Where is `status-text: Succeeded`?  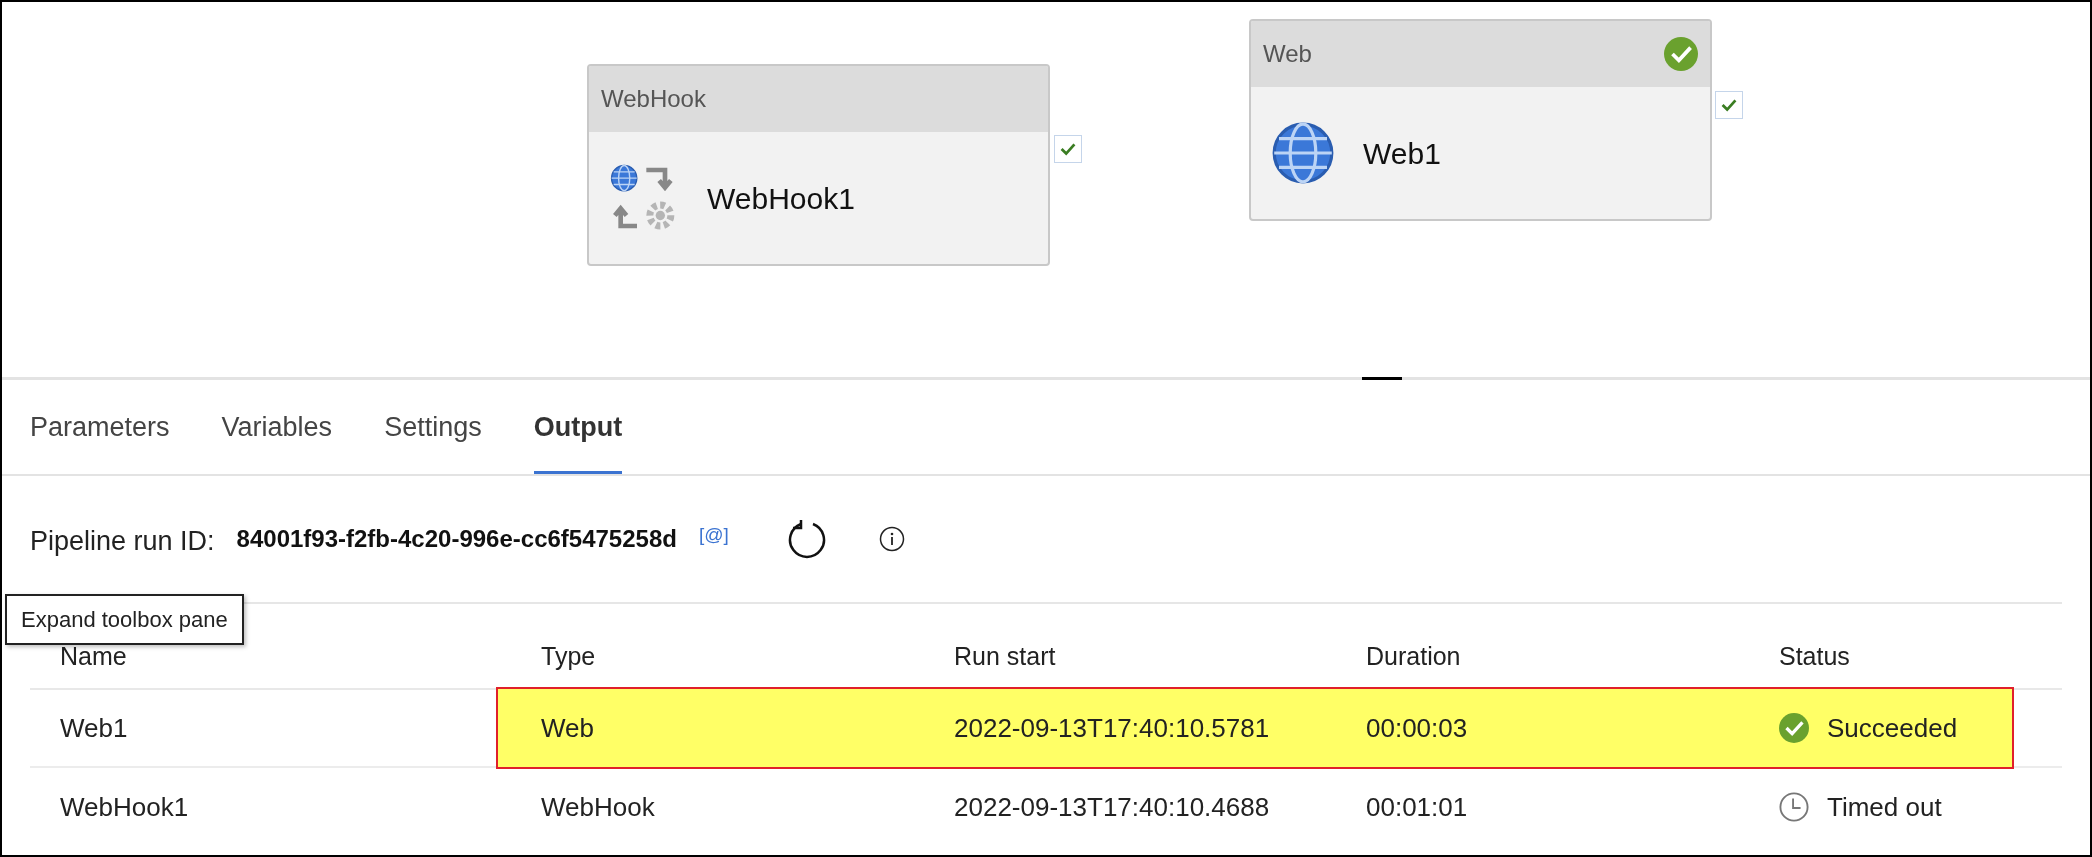
status-text: Succeeded is located at coordinates (1892, 728).